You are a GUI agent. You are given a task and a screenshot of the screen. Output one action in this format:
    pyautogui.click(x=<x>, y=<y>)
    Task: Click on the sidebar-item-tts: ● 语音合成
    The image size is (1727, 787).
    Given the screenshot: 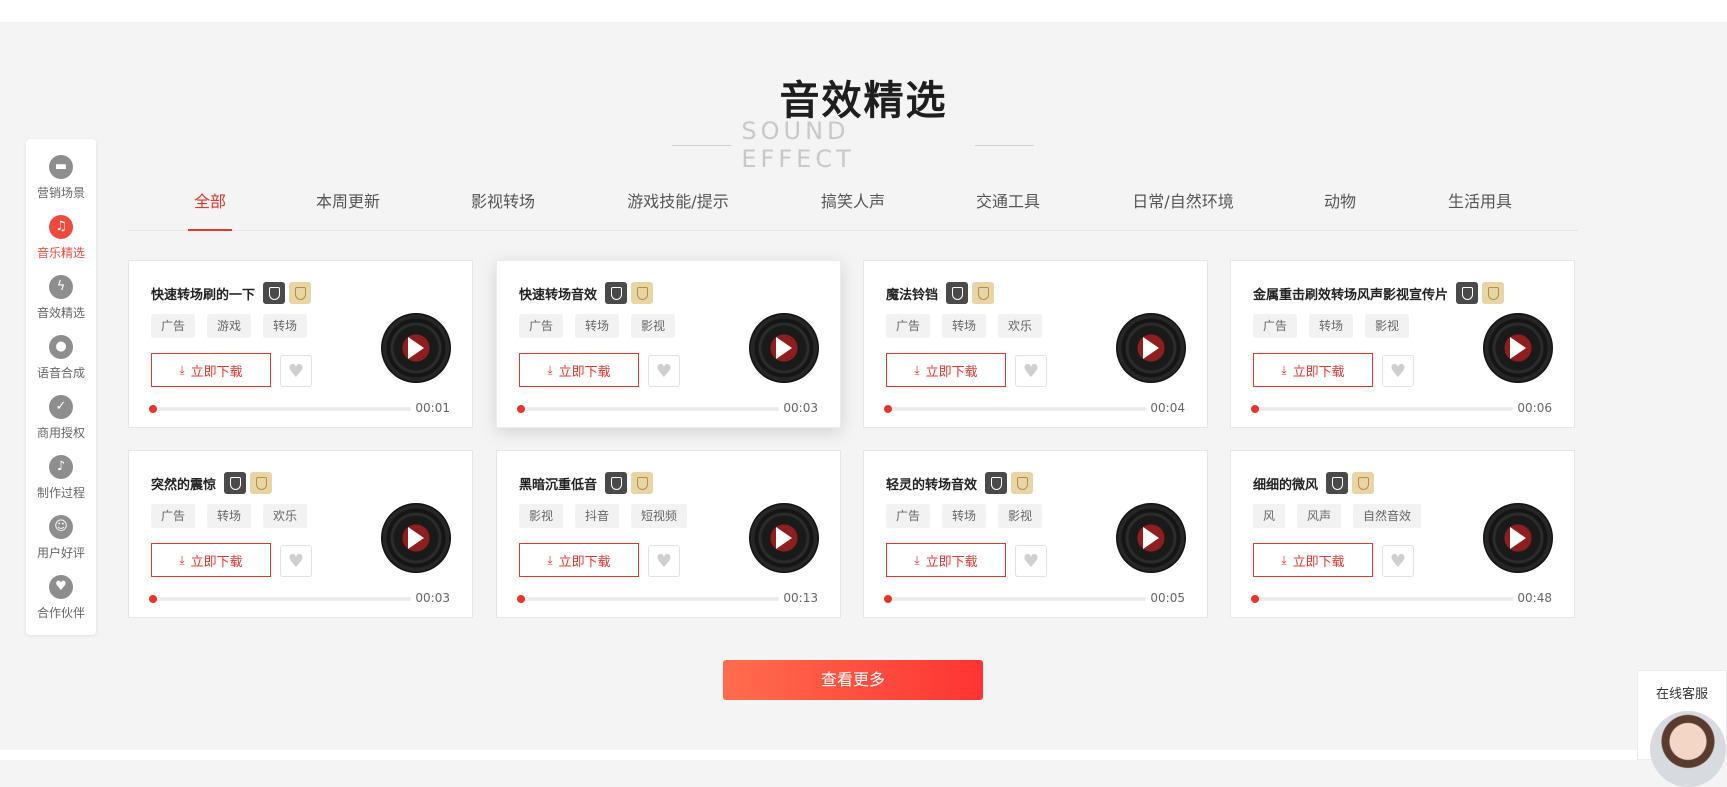 What is the action you would take?
    pyautogui.click(x=61, y=365)
    